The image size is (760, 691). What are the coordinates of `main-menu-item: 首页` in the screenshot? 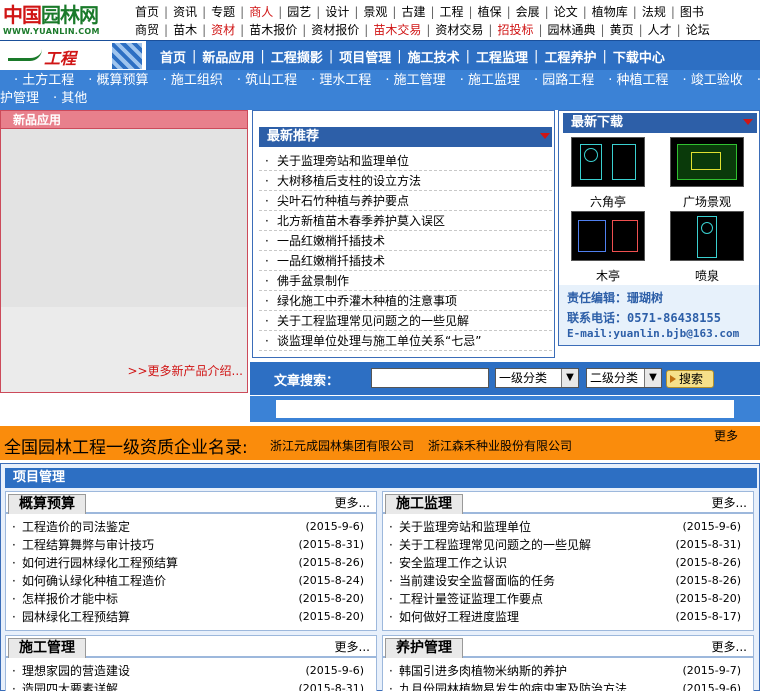 It's located at (173, 56).